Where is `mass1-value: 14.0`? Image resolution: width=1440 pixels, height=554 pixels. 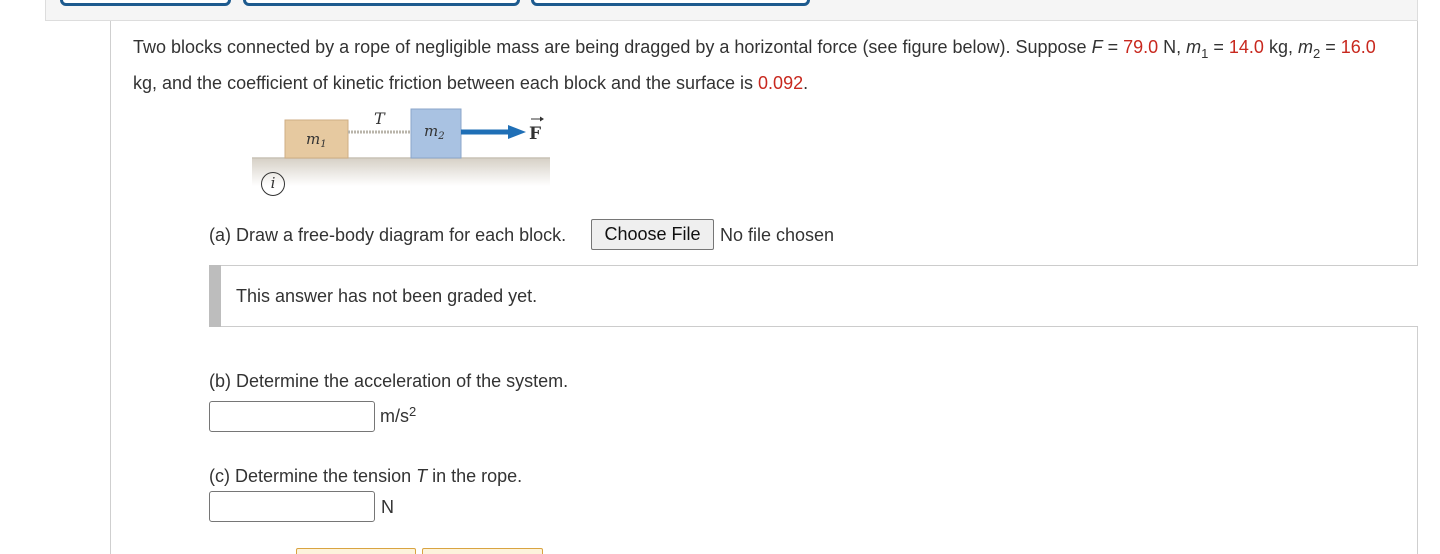
mass1-value: 14.0 is located at coordinates (1246, 47).